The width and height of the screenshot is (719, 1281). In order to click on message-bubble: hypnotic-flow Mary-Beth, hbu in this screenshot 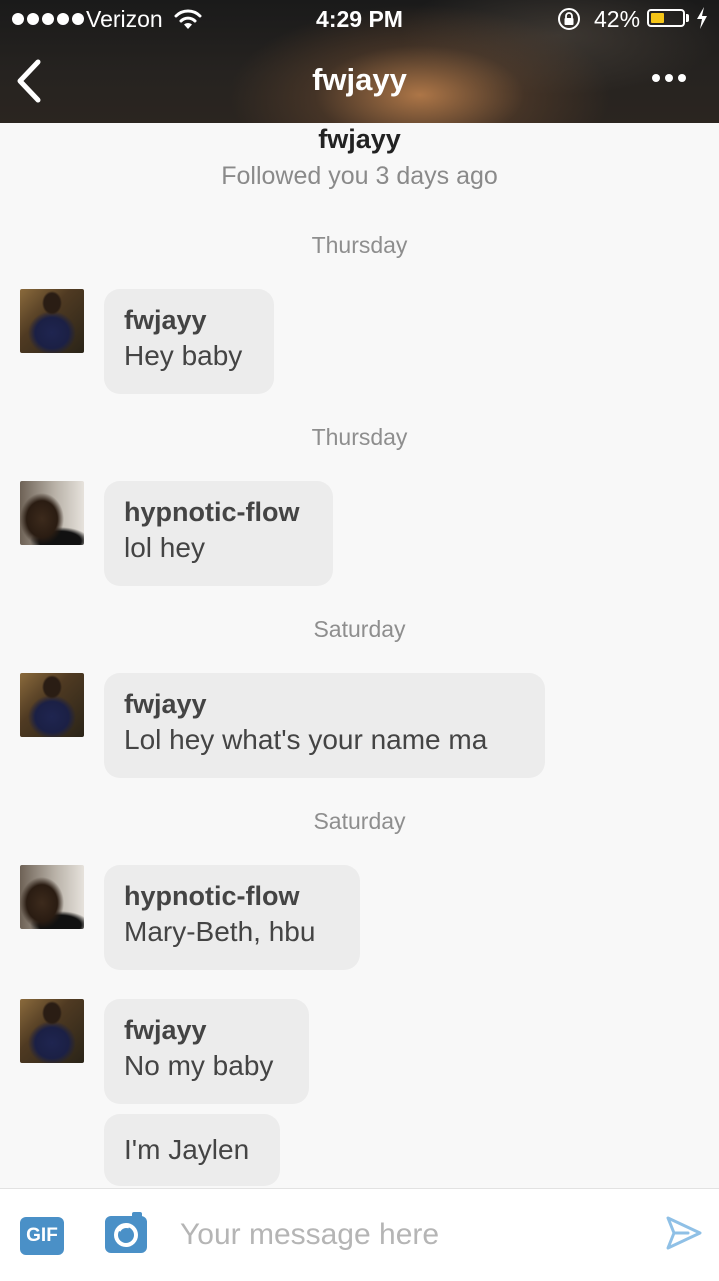, I will do `click(232, 917)`.